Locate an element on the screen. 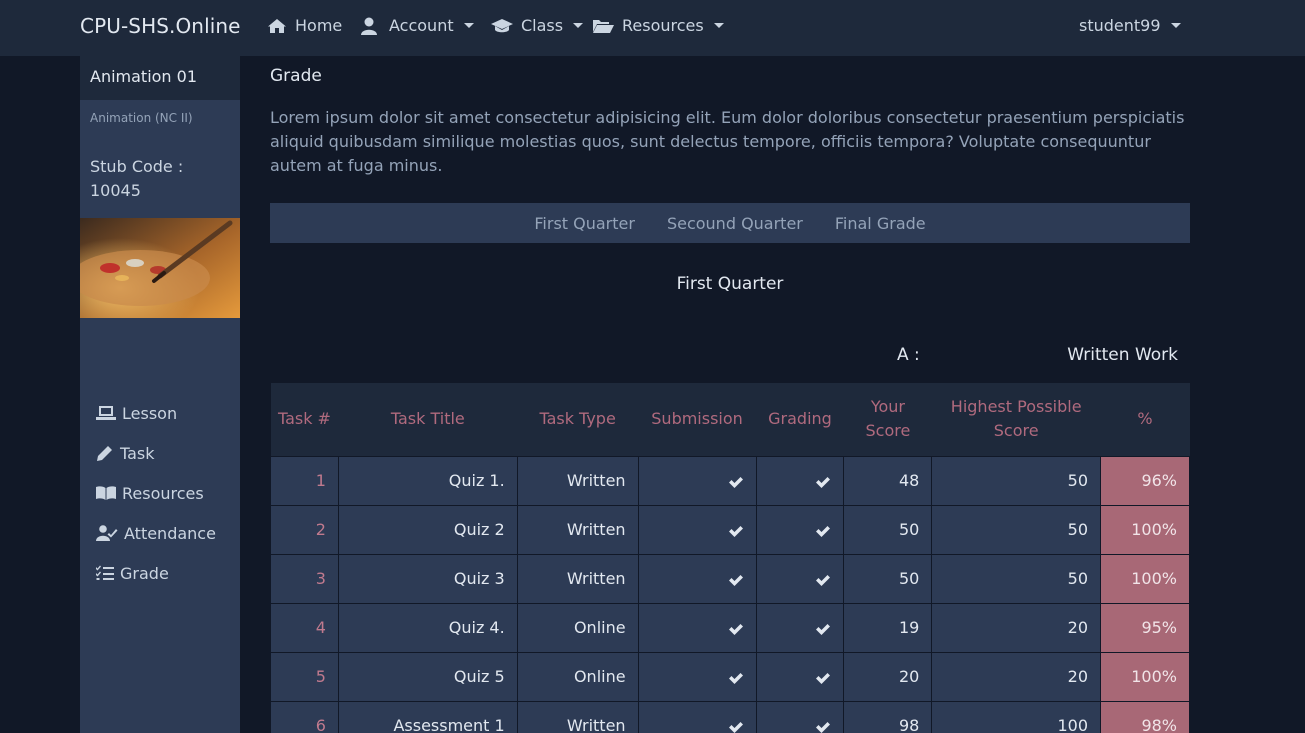 This screenshot has width=1305, height=733. nav-resources-label: Resources is located at coordinates (663, 25).